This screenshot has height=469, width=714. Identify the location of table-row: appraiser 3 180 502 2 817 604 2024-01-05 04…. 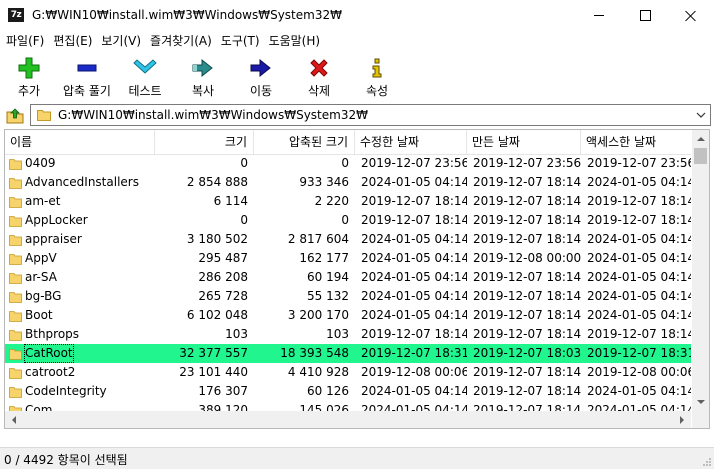
(348, 239).